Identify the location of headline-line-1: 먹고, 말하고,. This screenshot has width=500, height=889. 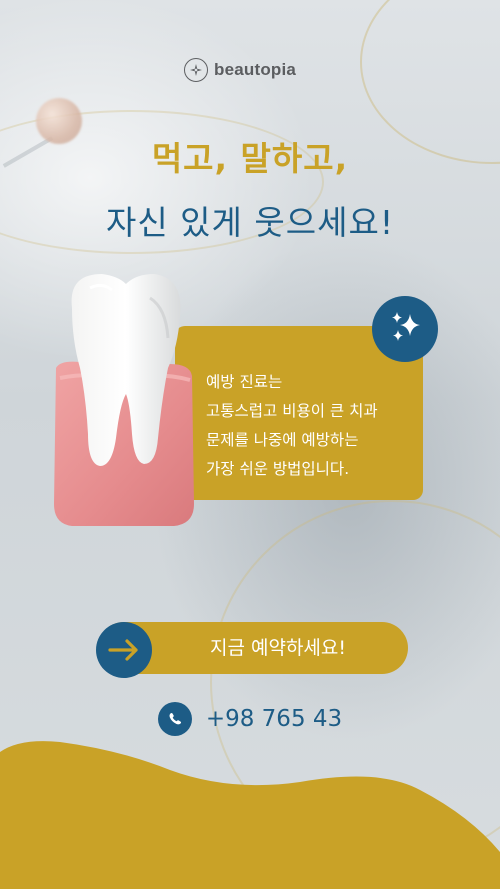
(250, 158).